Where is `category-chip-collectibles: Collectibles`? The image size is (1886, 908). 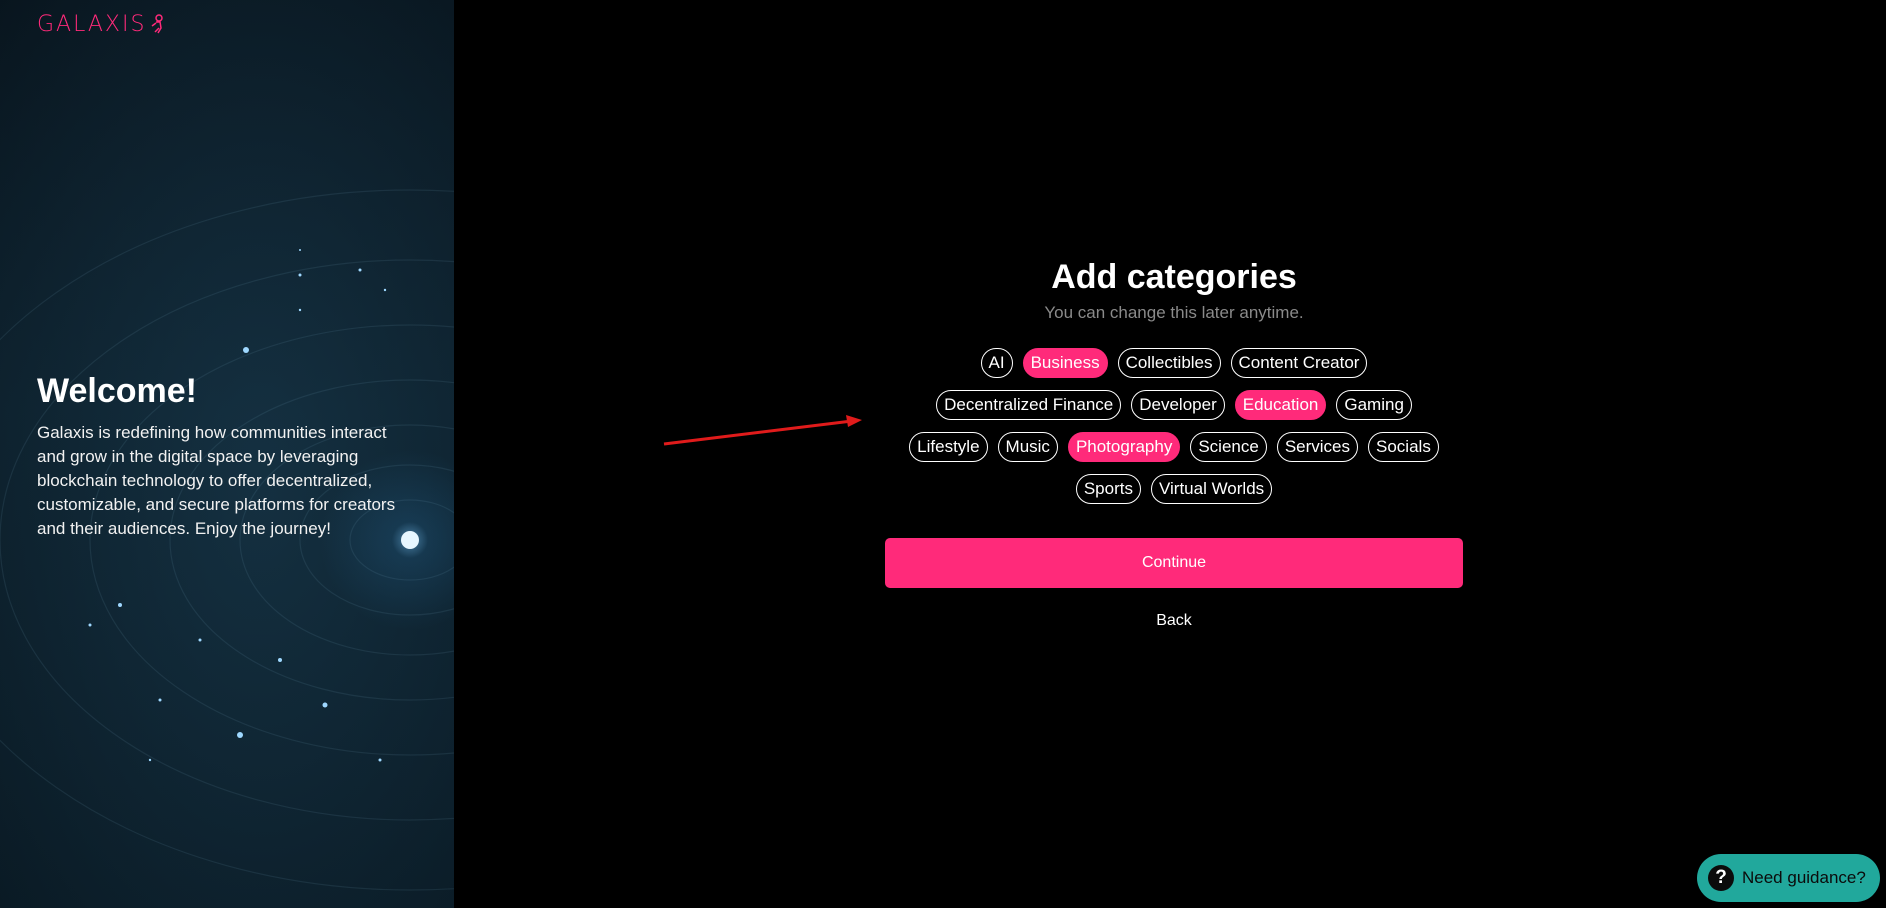
category-chip-collectibles: Collectibles is located at coordinates (1169, 363).